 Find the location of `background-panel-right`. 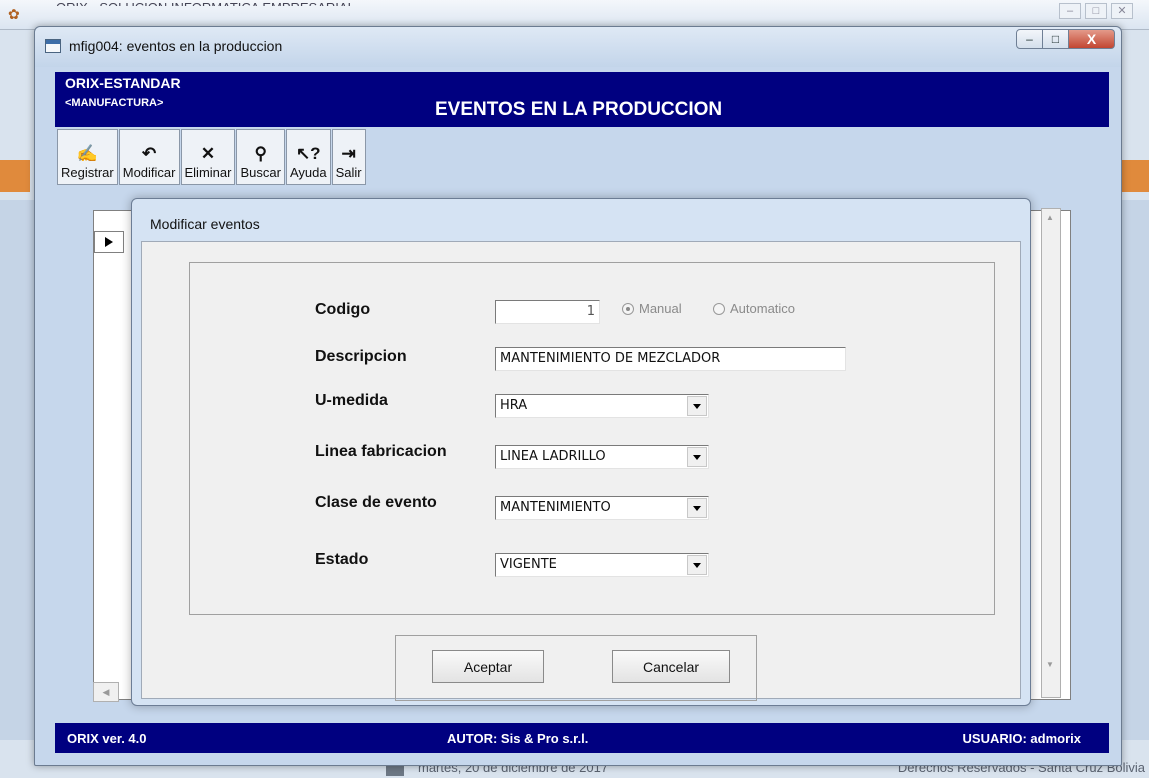

background-panel-right is located at coordinates (1134, 470).